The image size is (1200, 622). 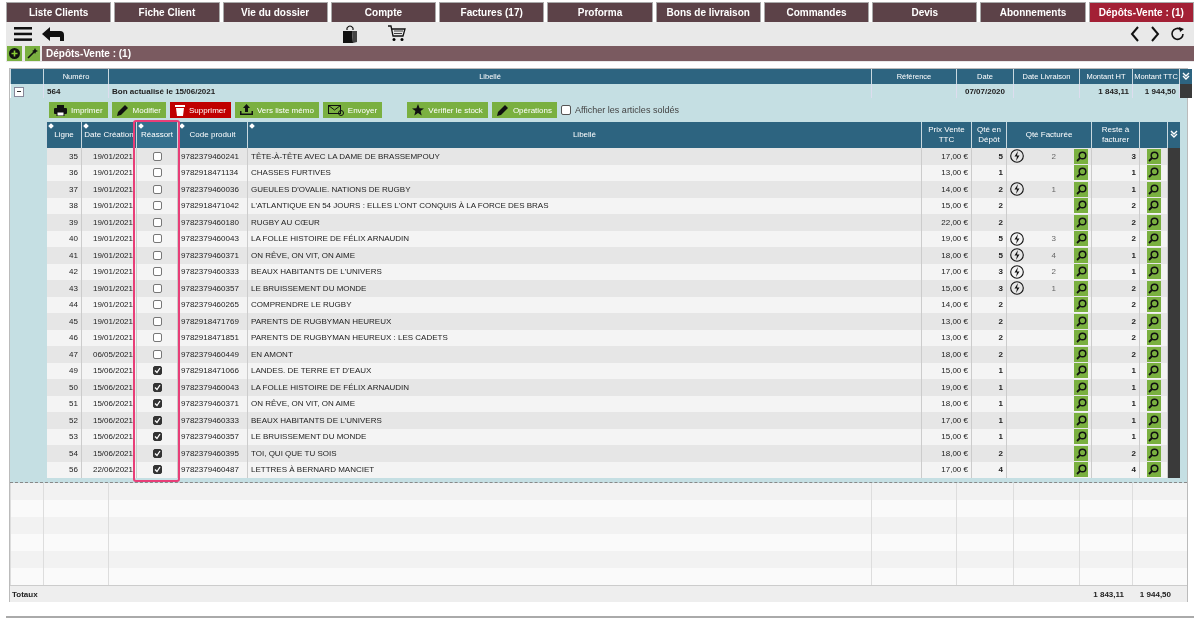 I want to click on tab: Dépôts-Vente : (1), so click(x=1141, y=12).